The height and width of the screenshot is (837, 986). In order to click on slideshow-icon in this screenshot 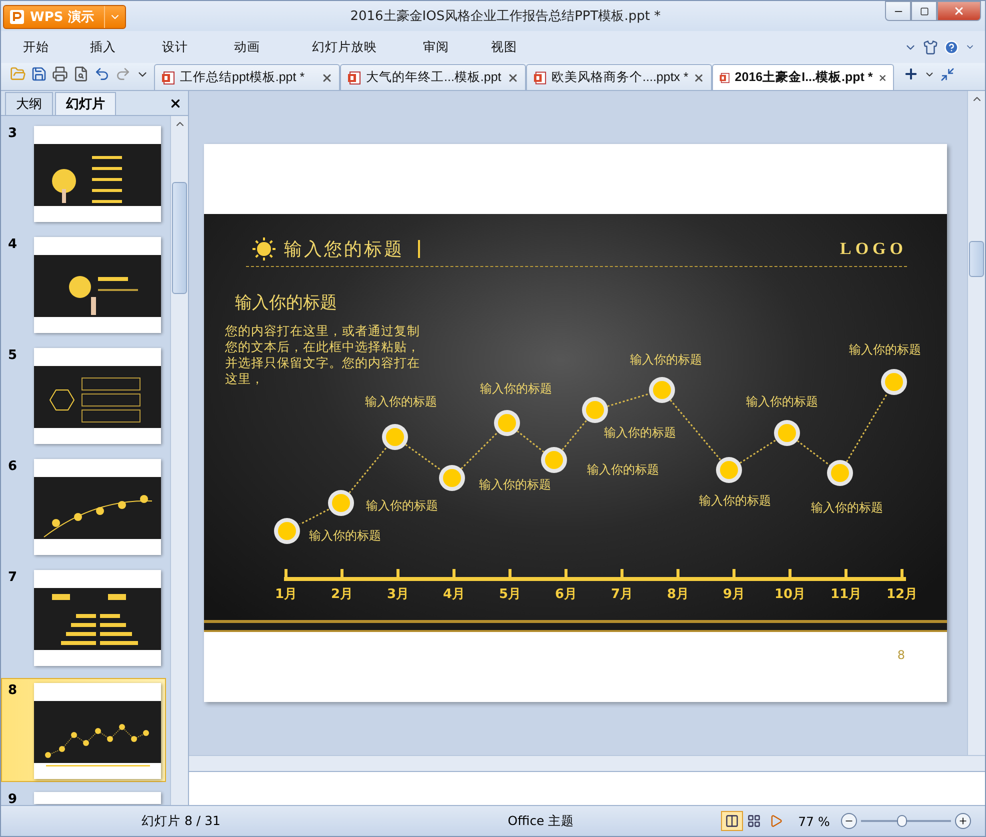, I will do `click(776, 821)`.